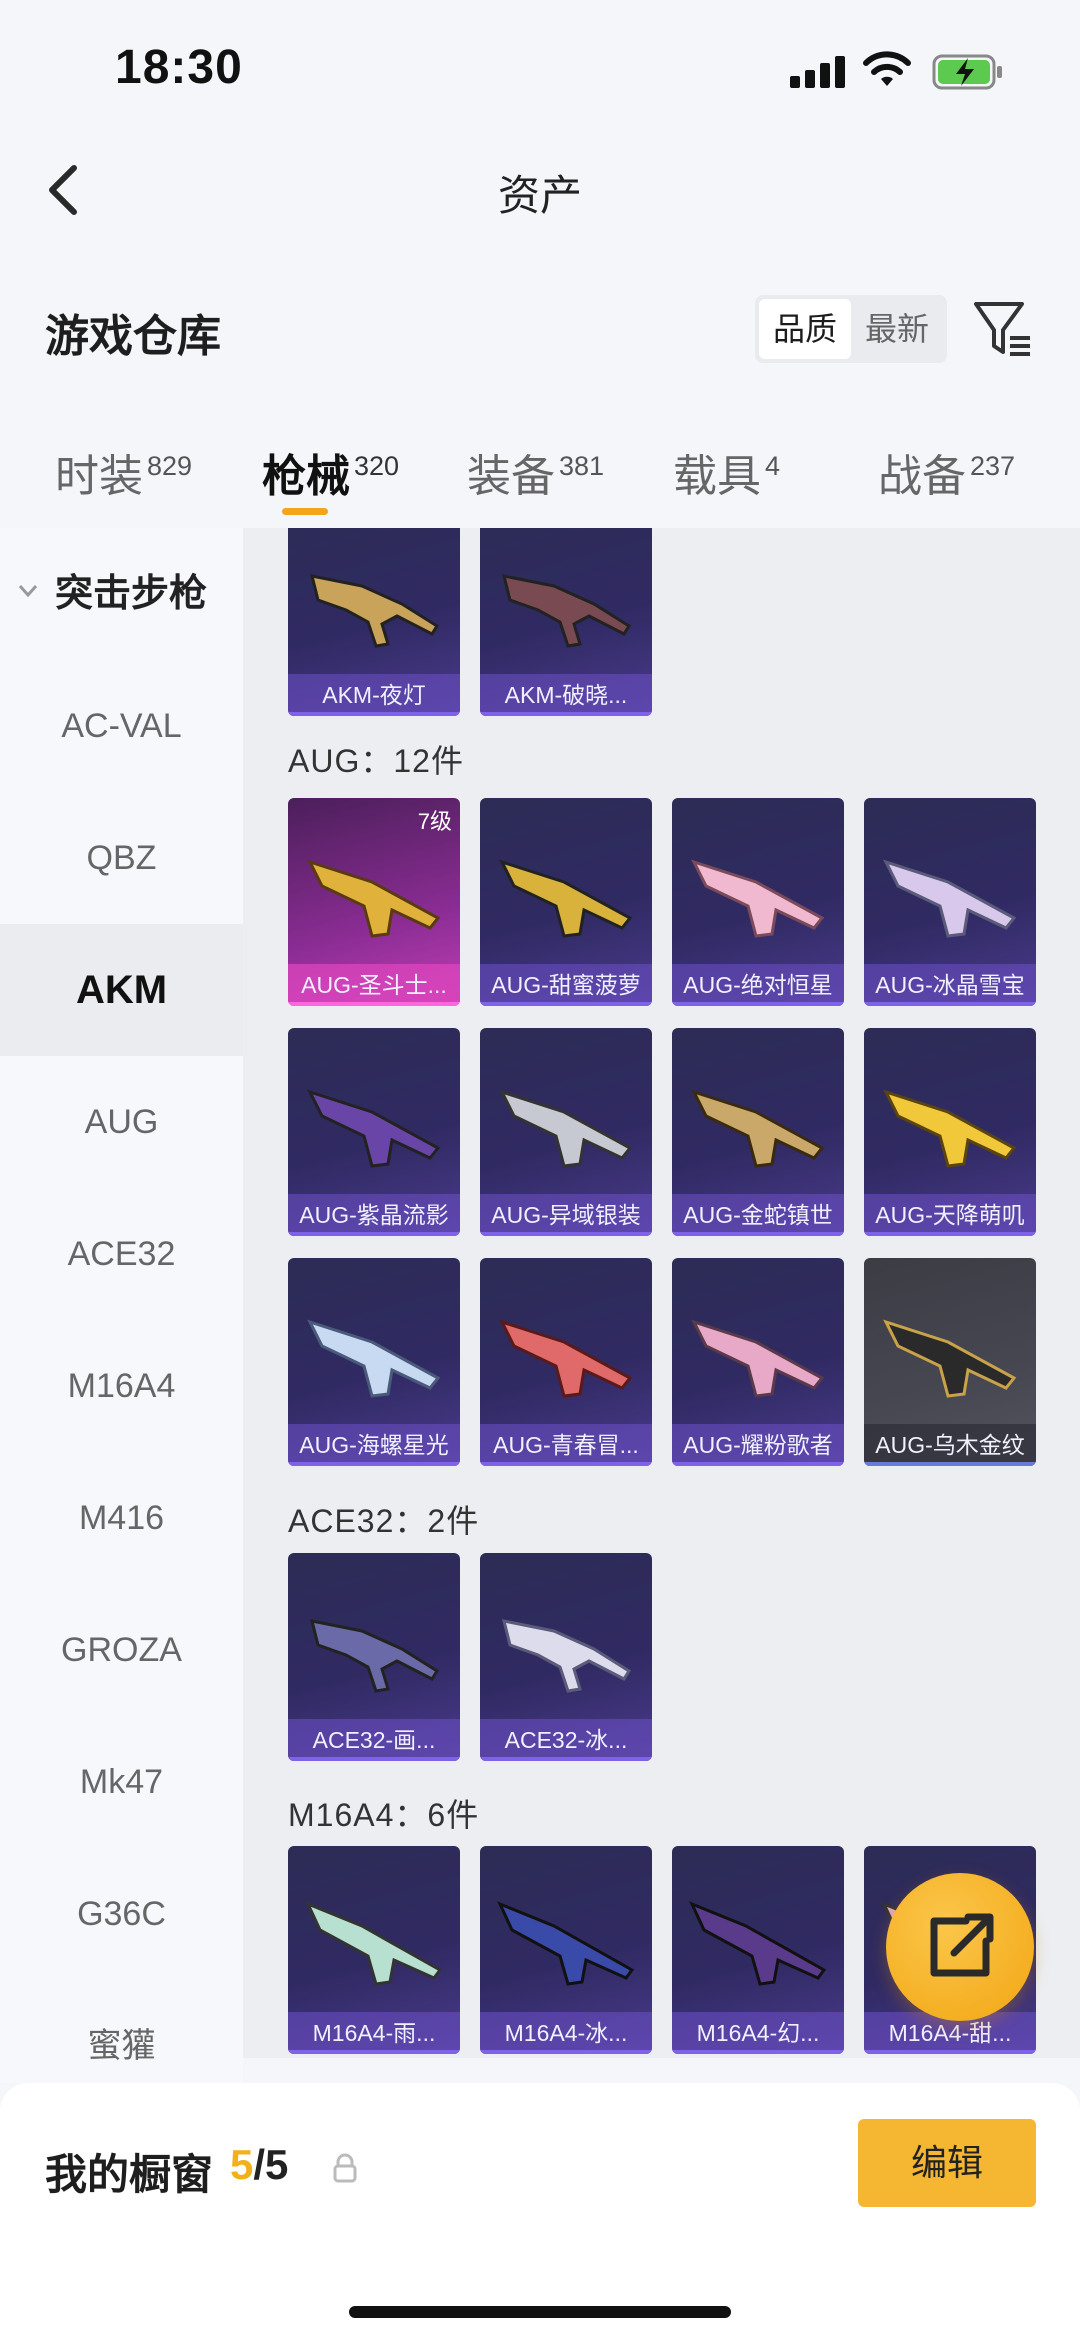  Describe the element at coordinates (131, 594) in the screenshot. I see `sidebar-category-label: 突击步枪` at that location.